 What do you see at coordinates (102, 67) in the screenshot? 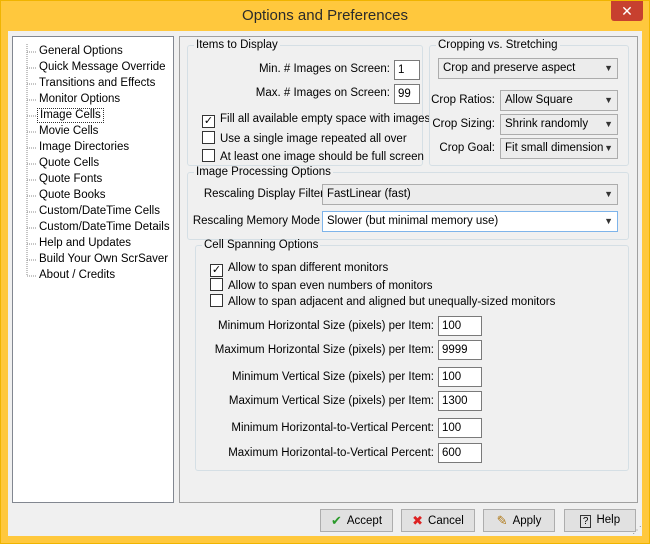
I see `tree-item-quick-message-override: Quick Message Override` at bounding box center [102, 67].